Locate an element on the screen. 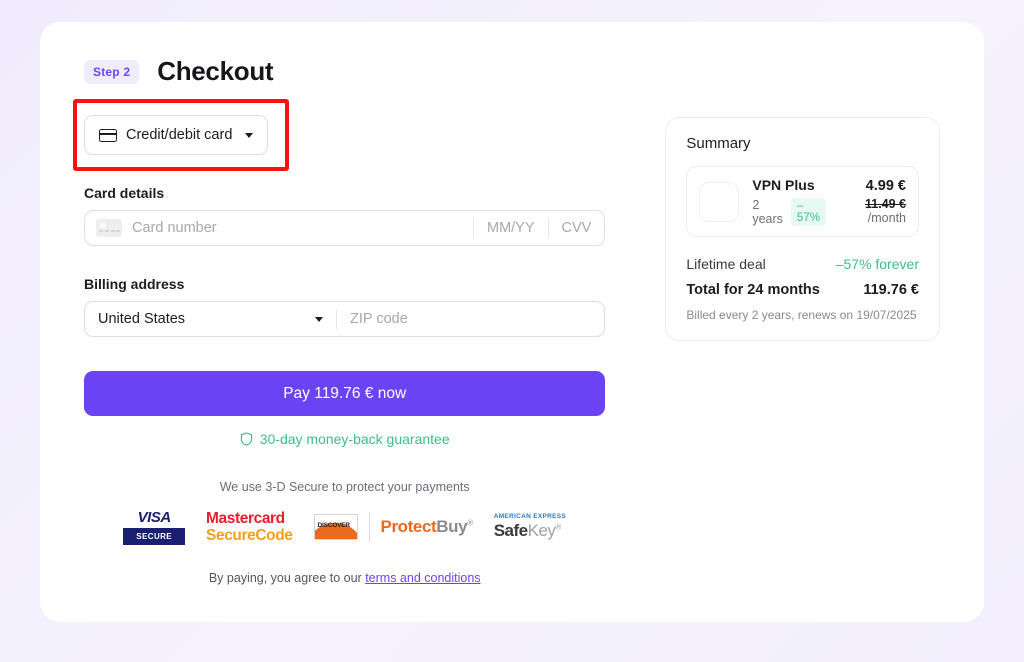 The image size is (1024, 662). discover-protectbuy-badge: DISCOVER ProtectBuy® is located at coordinates (393, 527).